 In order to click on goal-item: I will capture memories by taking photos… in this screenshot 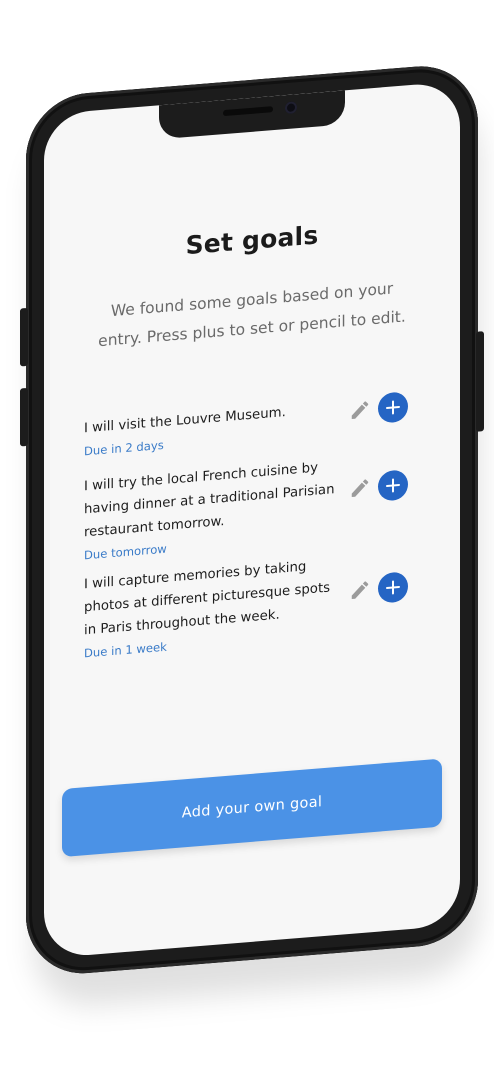, I will do `click(265, 602)`.